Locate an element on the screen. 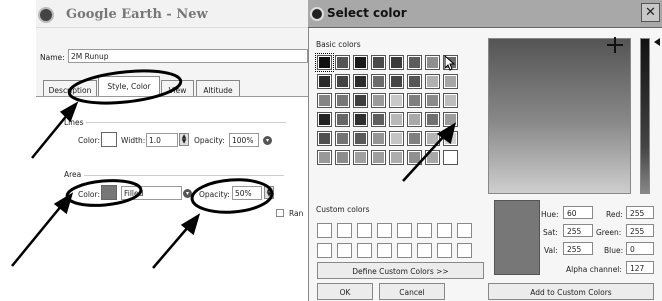  sat-label: Sat: is located at coordinates (550, 232).